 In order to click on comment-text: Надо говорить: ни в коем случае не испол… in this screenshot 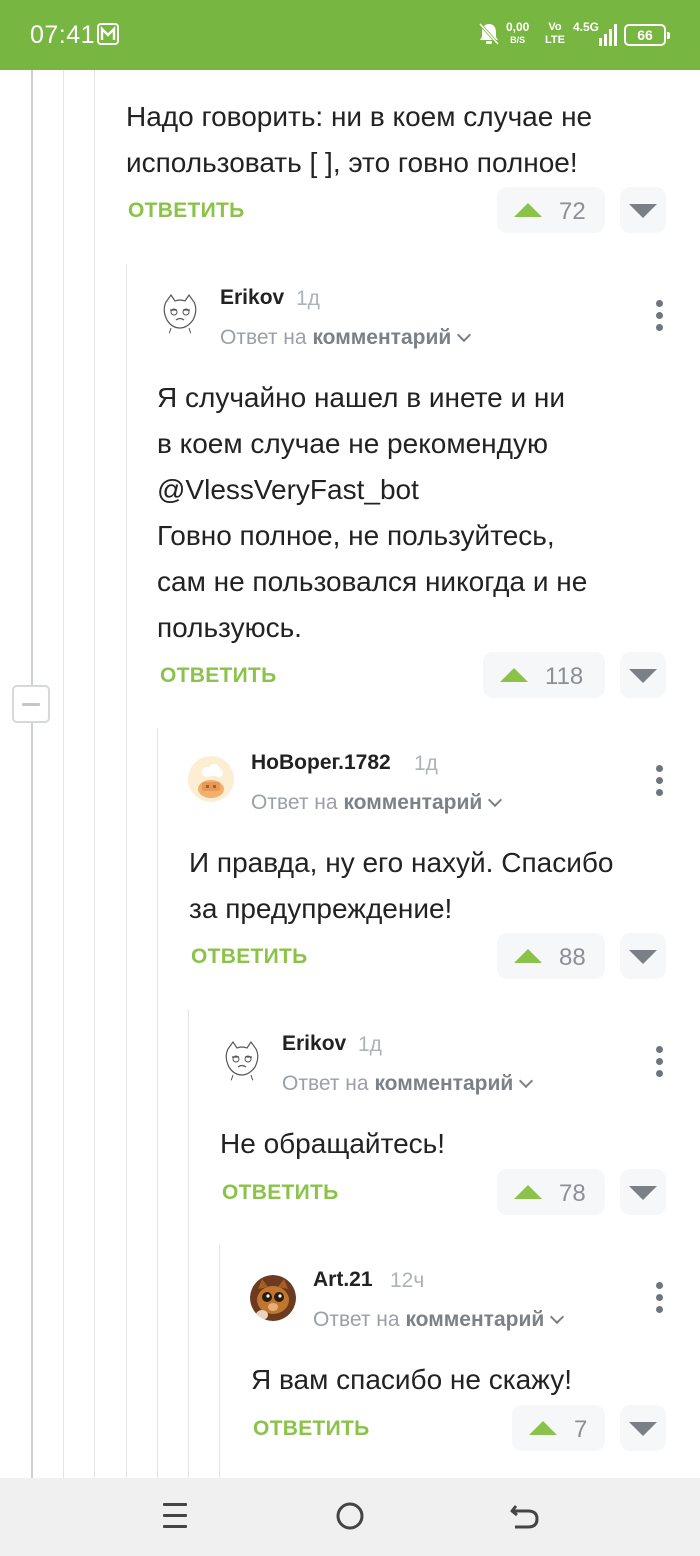, I will do `click(359, 140)`.